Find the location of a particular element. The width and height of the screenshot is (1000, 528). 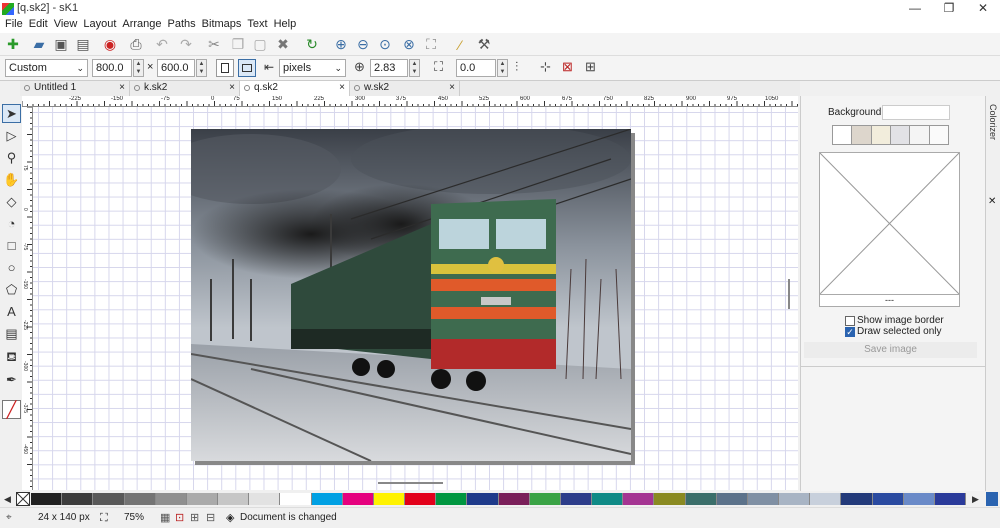

jump-spinner: ▲ ▼ is located at coordinates (414, 68).